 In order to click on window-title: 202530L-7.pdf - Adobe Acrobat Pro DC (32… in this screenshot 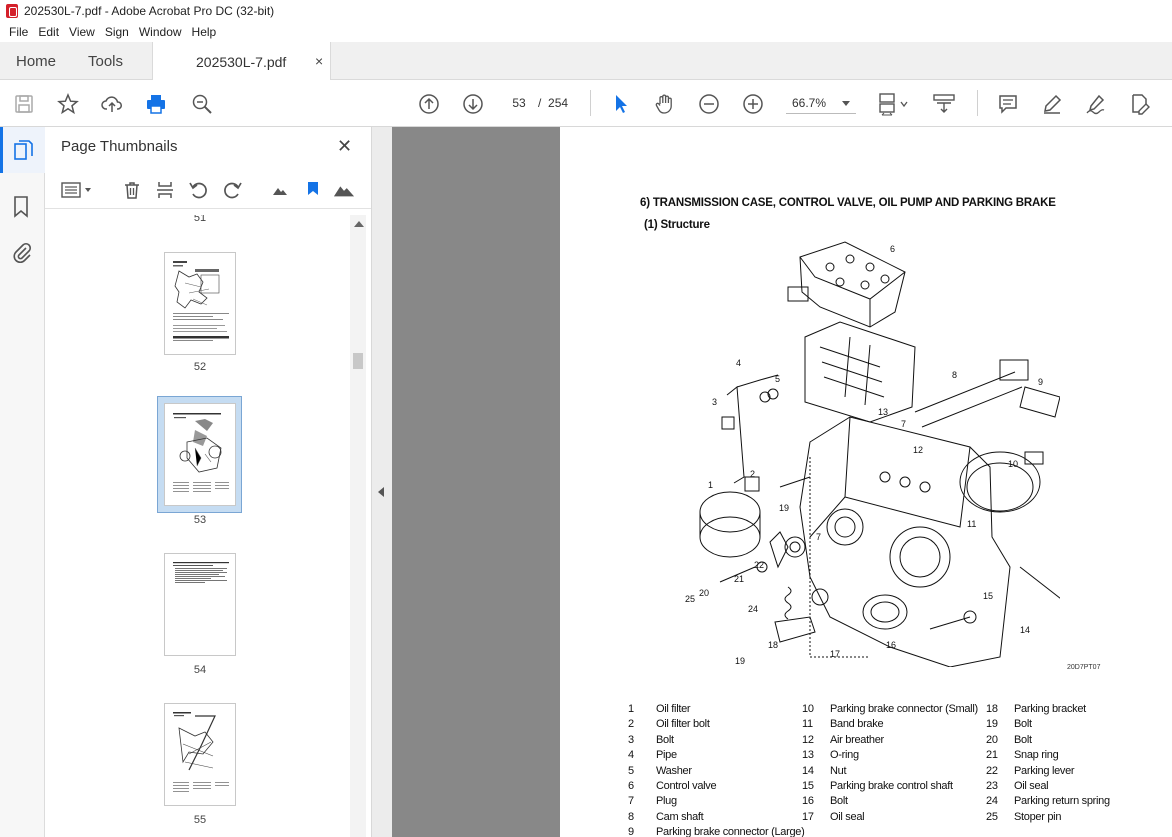, I will do `click(149, 11)`.